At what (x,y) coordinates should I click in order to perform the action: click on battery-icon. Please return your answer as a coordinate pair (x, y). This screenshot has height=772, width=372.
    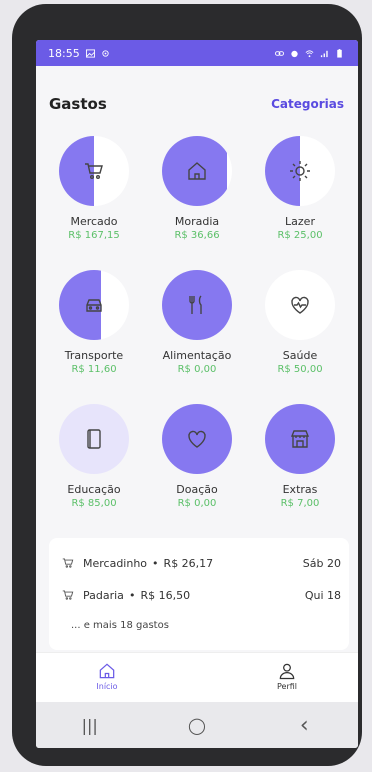
    Looking at the image, I should click on (339, 53).